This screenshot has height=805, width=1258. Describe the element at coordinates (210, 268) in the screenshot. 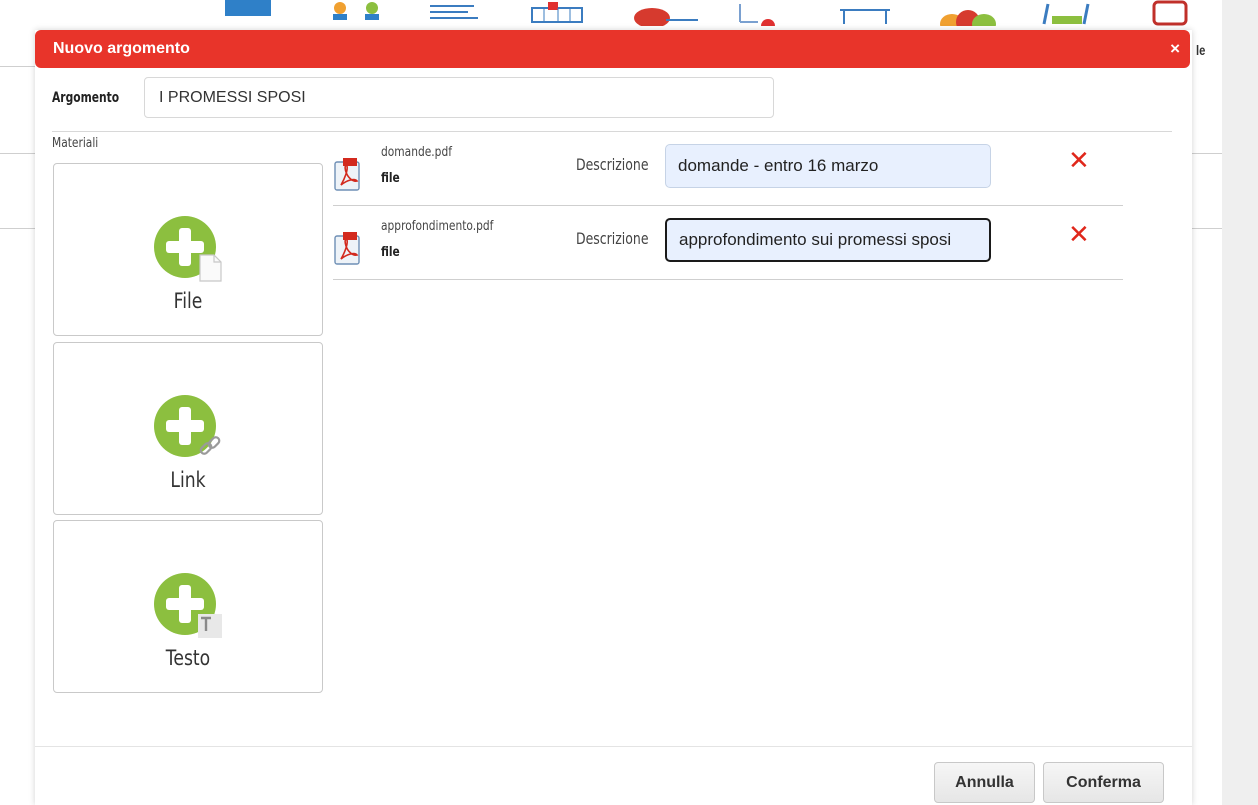

I see `file-icon` at that location.